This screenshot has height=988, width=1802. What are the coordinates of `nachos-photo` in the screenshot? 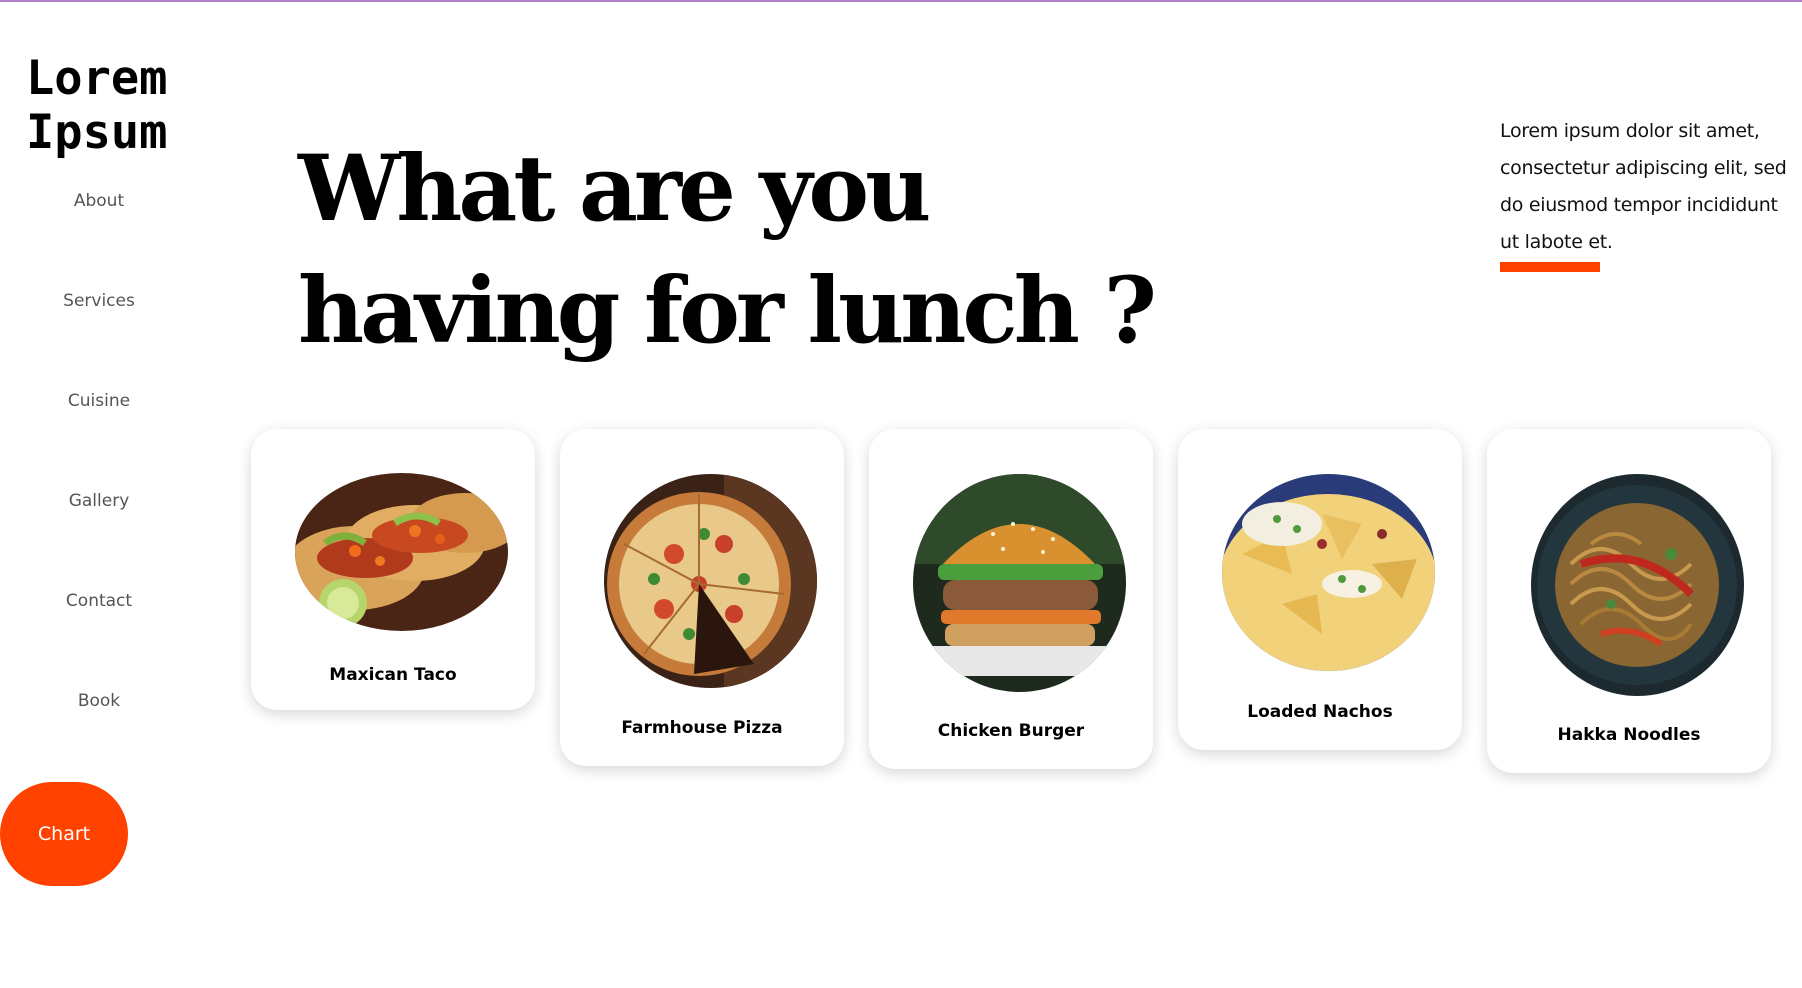 It's located at (1328, 572).